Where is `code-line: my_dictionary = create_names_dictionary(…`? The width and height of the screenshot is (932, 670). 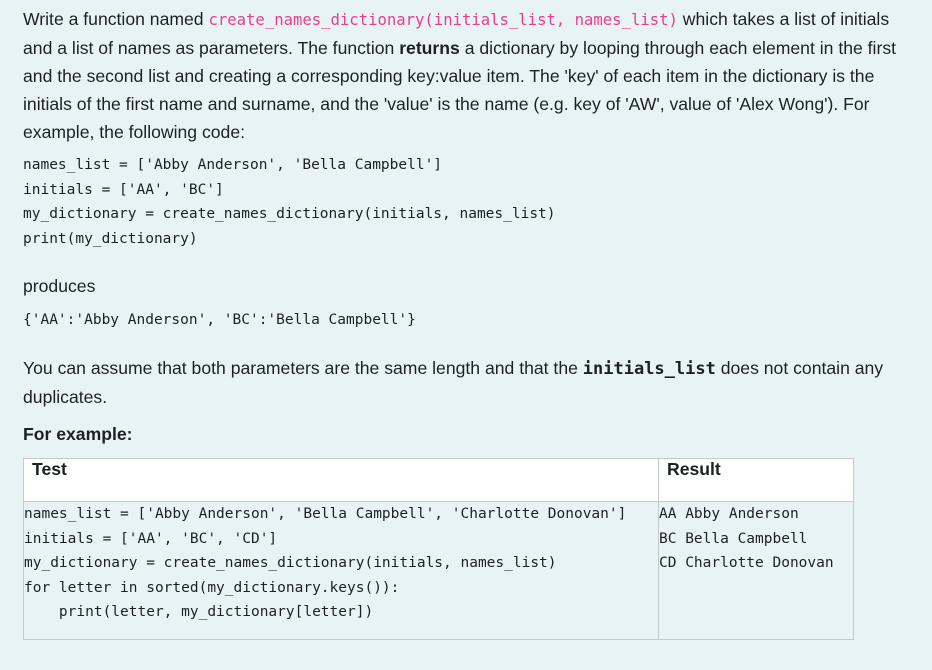
code-line: my_dictionary = create_names_dictionary(… is located at coordinates (289, 214).